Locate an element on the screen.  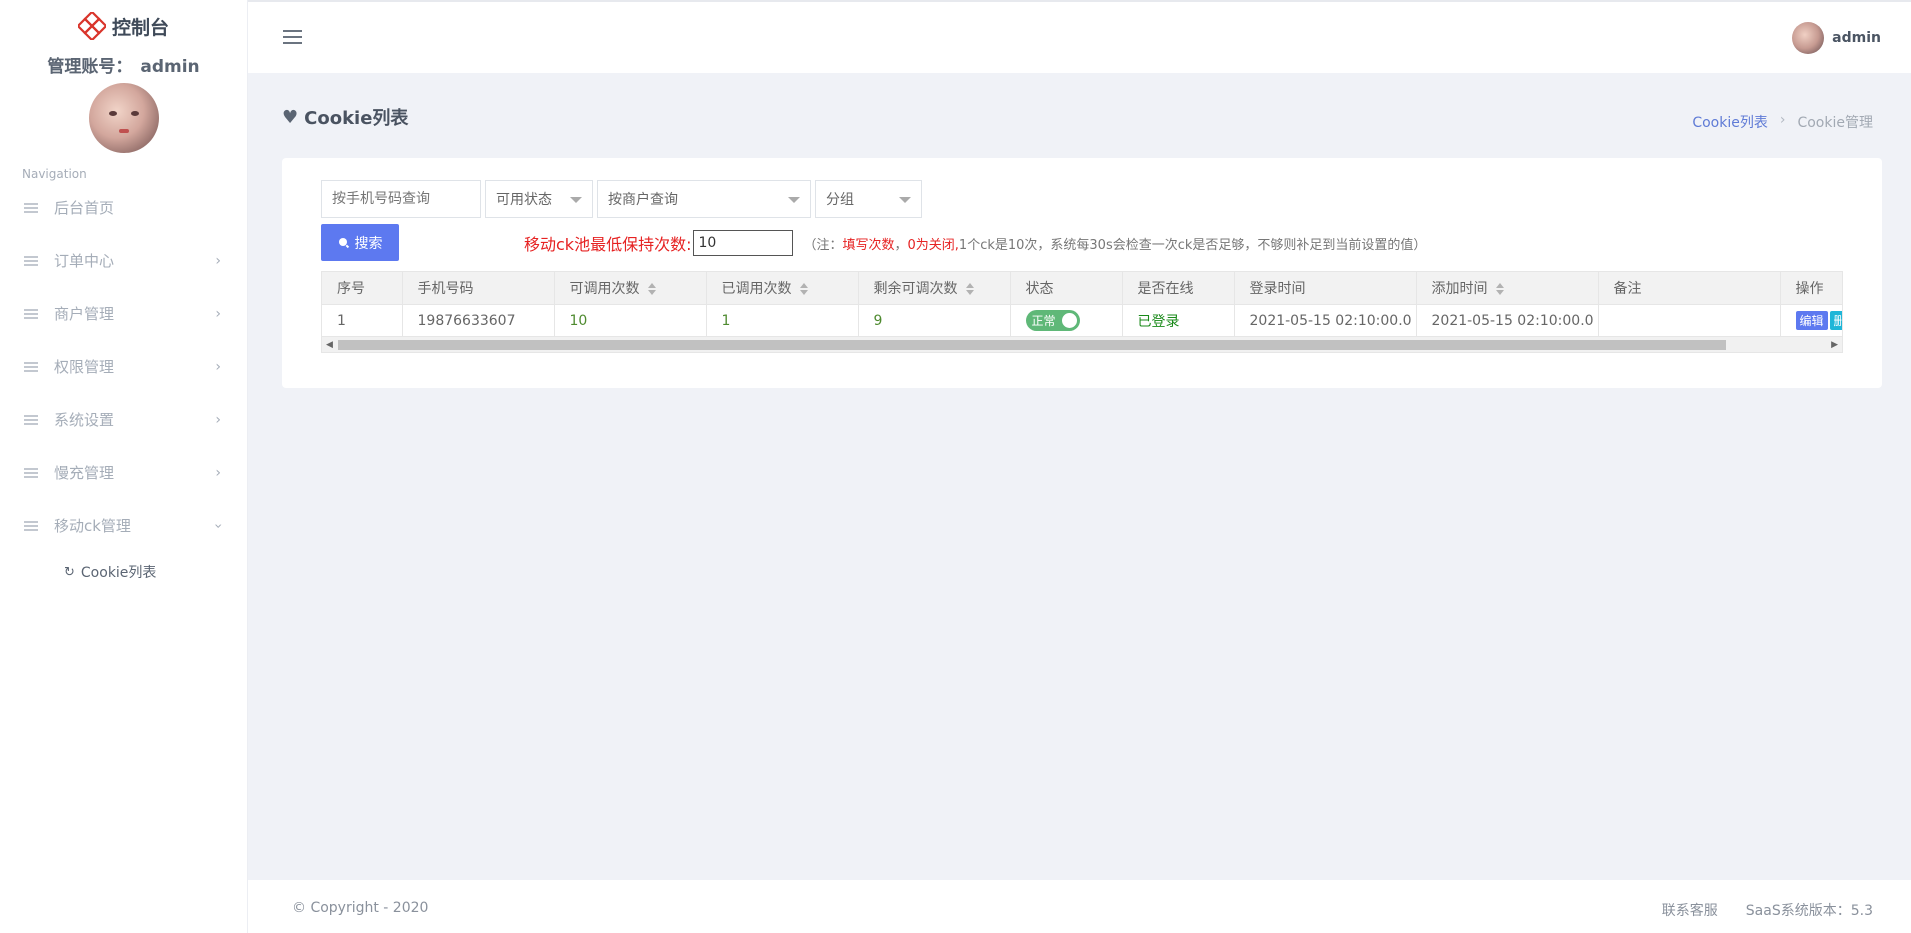
breadcrumb: Cookie列表 › Cookie管理 is located at coordinates (1782, 122).